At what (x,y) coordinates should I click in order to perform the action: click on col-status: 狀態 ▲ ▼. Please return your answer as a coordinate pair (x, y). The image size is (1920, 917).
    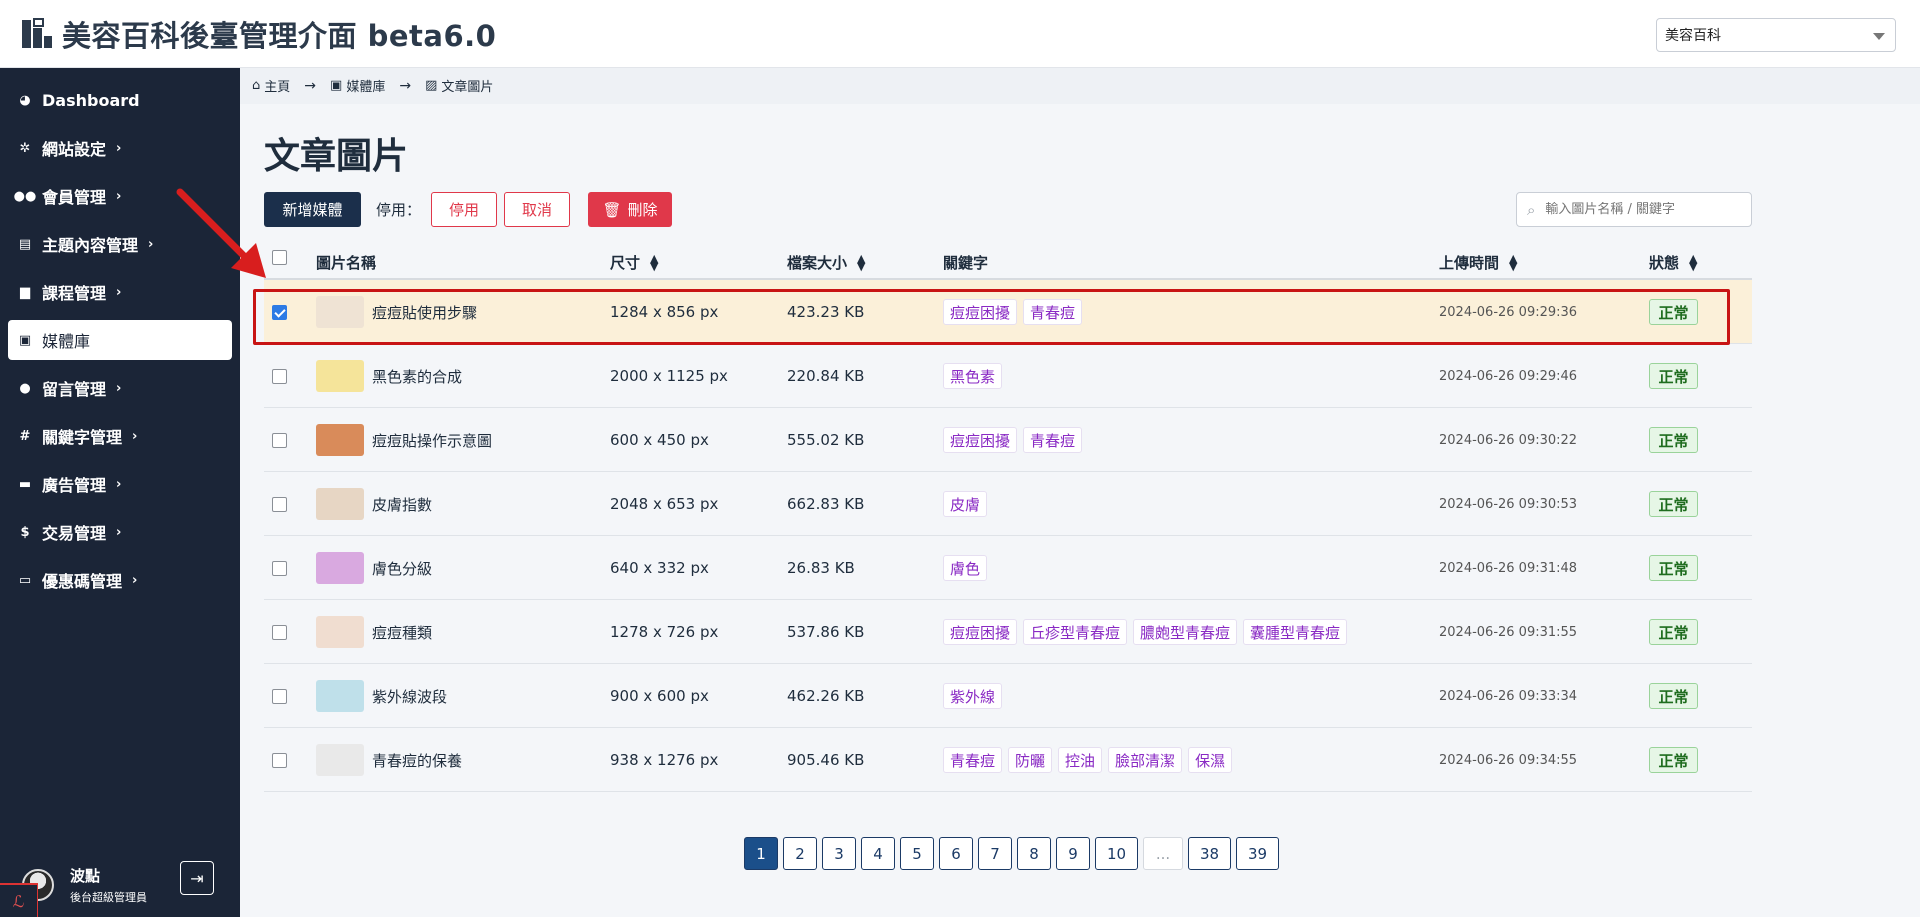
    Looking at the image, I should click on (1673, 262).